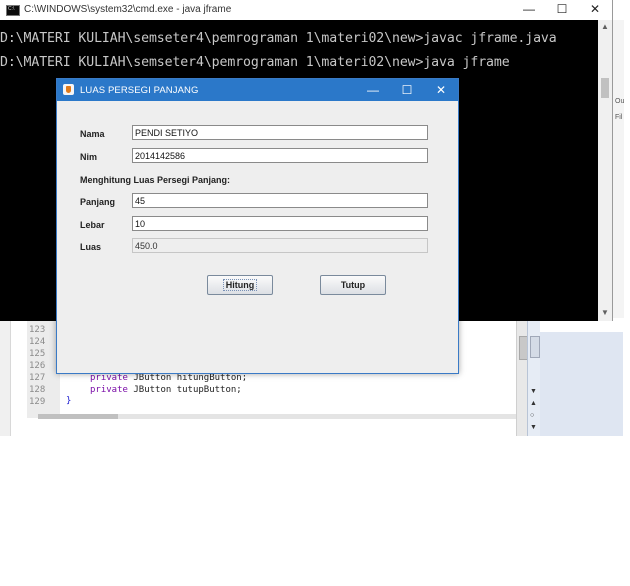 This screenshot has width=630, height=586. What do you see at coordinates (353, 285) in the screenshot?
I see `tutup-button: Tutup` at bounding box center [353, 285].